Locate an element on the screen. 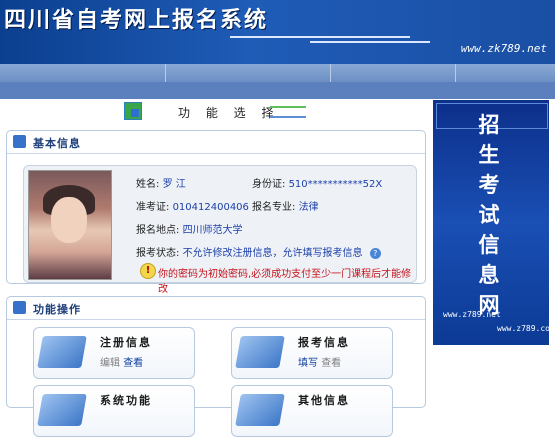 Image resolution: width=555 pixels, height=437 pixels. card-title: 报考信息 is located at coordinates (324, 342).